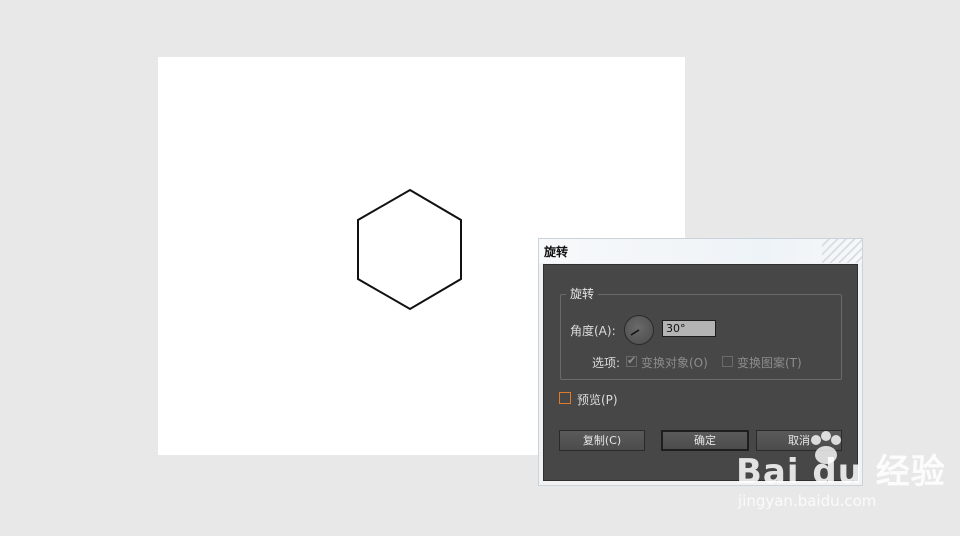  I want to click on transform-objects-label: 变换对象(O), so click(674, 363).